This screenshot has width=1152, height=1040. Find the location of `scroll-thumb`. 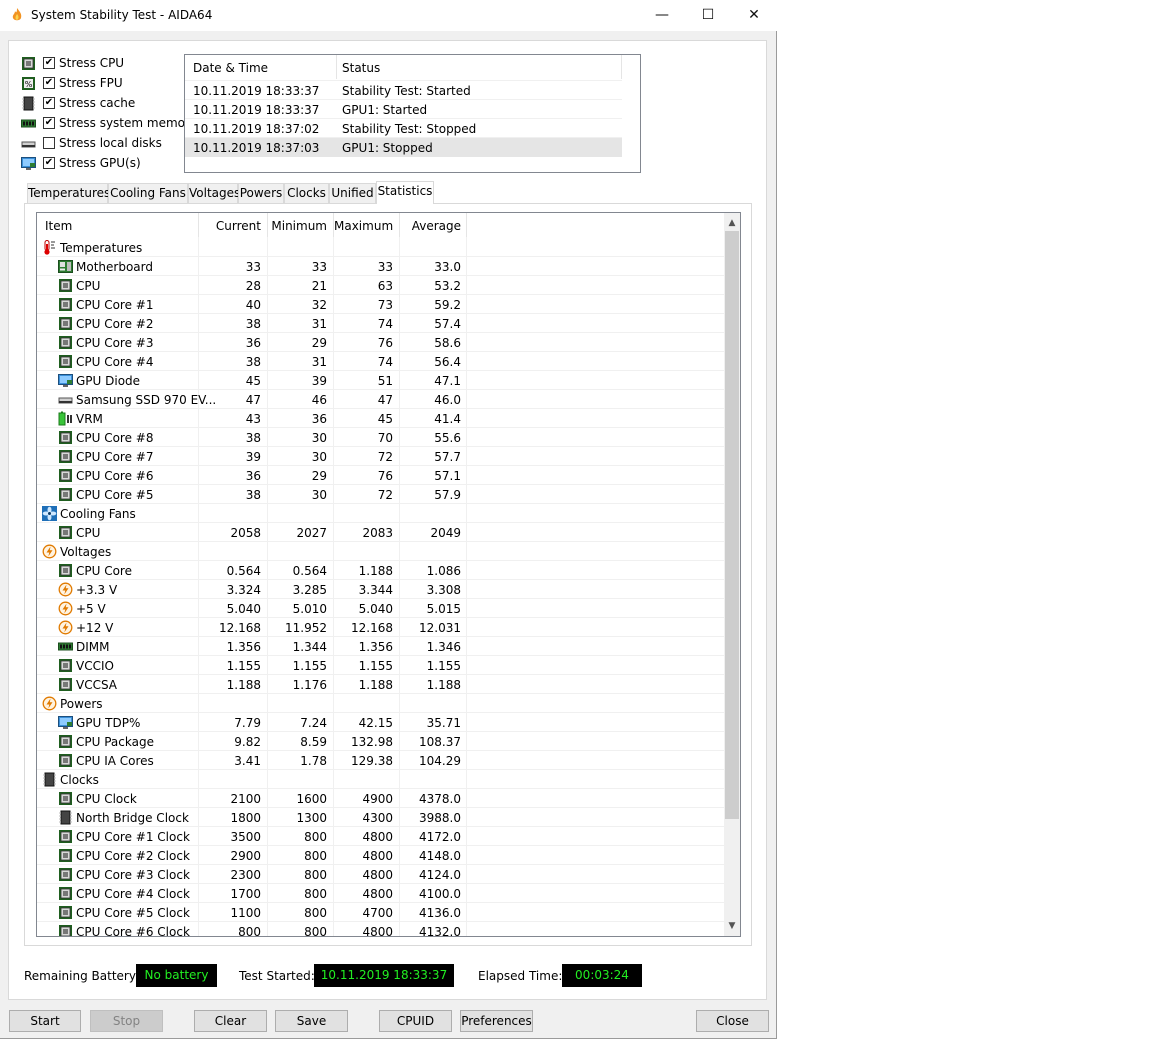

scroll-thumb is located at coordinates (732, 525).